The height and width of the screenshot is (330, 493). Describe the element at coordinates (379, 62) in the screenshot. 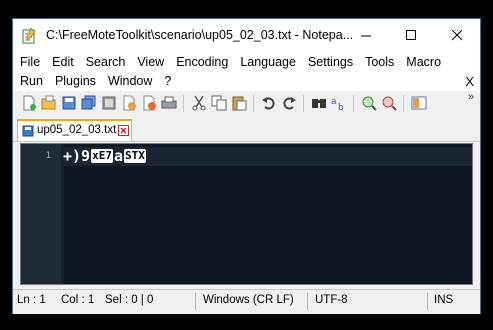

I see `menu-tools: Tools` at that location.